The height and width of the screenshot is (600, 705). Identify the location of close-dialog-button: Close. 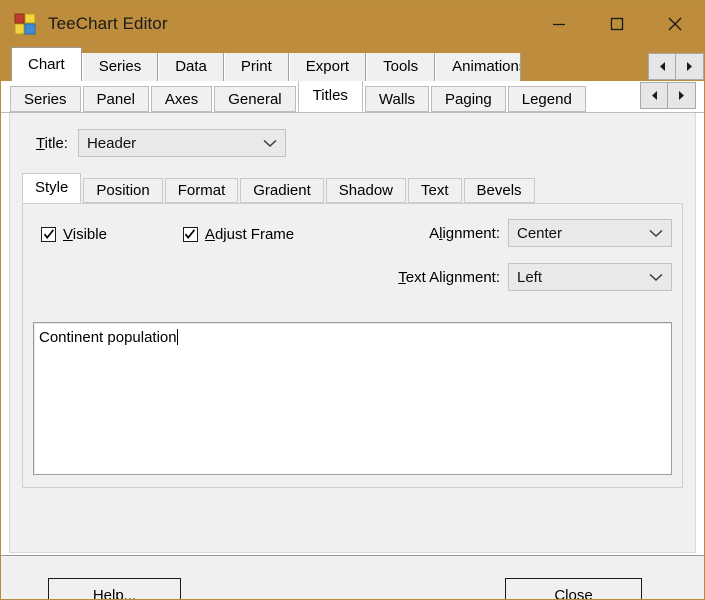
(573, 589).